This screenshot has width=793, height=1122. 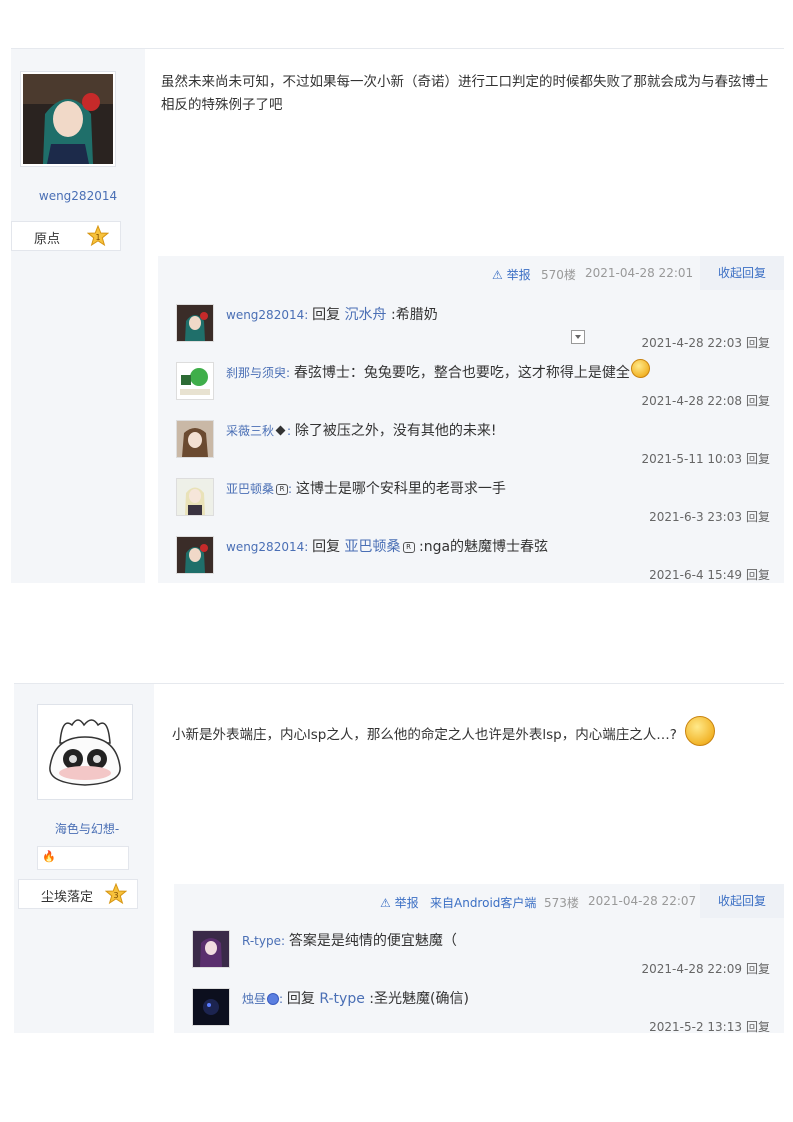 I want to click on author-sidebar: weng282014 原点 1, so click(x=78, y=316).